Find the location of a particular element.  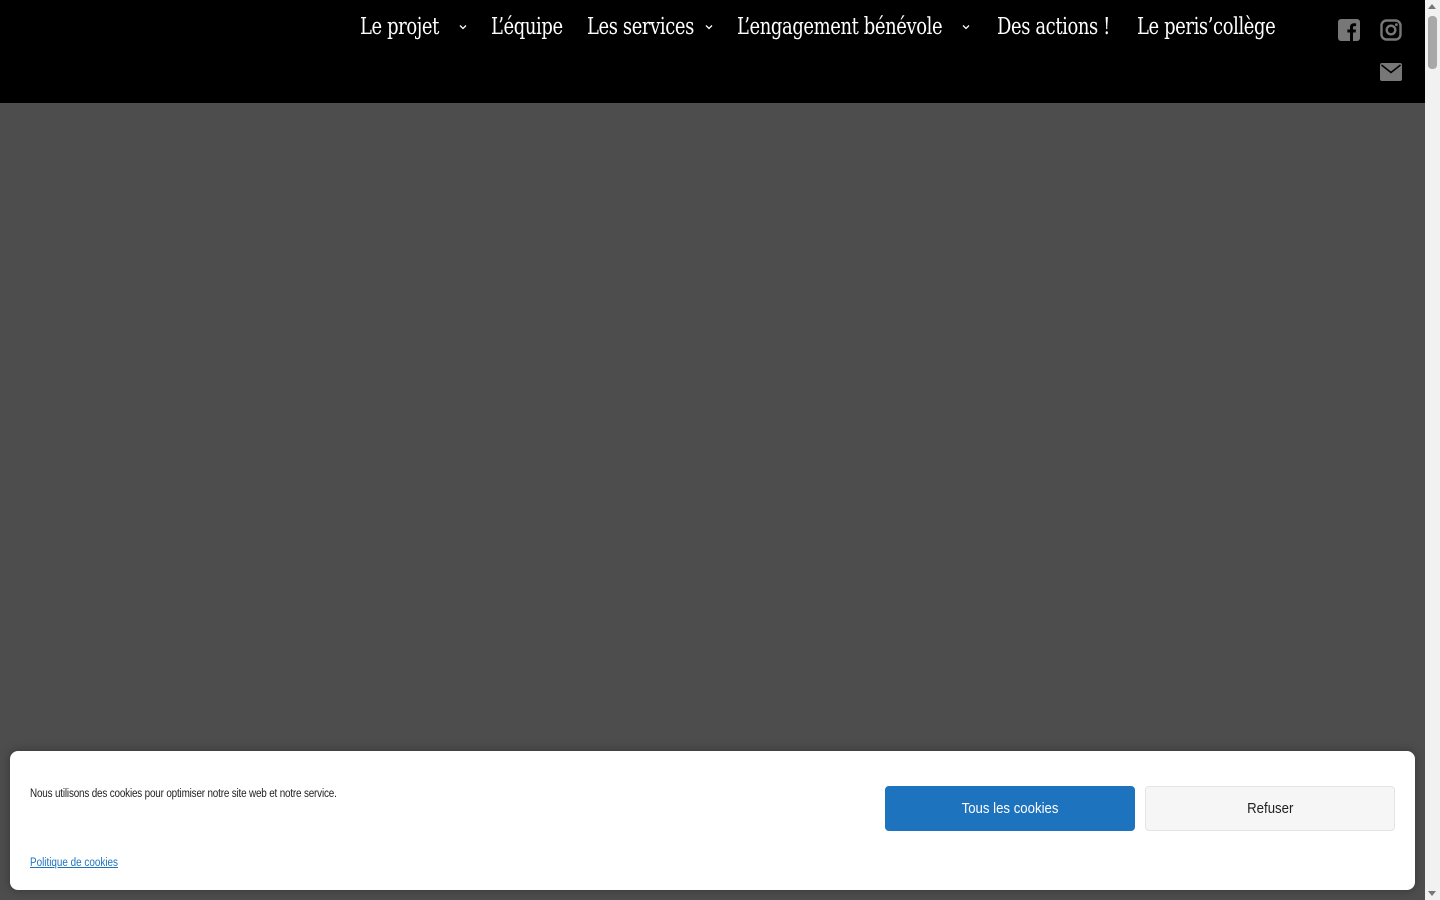

nav-item-des-actions: Des actions ! is located at coordinates (1053, 27).